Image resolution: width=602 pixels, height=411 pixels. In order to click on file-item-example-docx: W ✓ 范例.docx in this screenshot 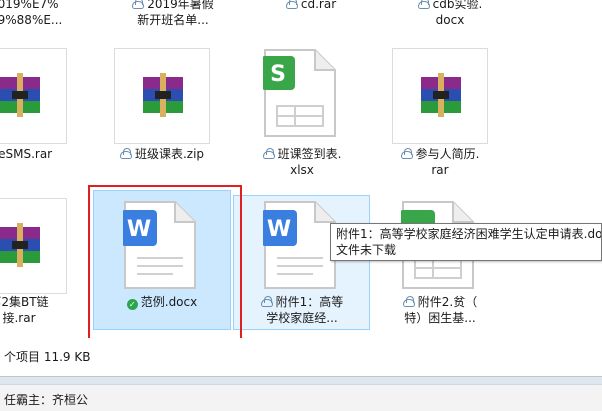, I will do `click(162, 260)`.